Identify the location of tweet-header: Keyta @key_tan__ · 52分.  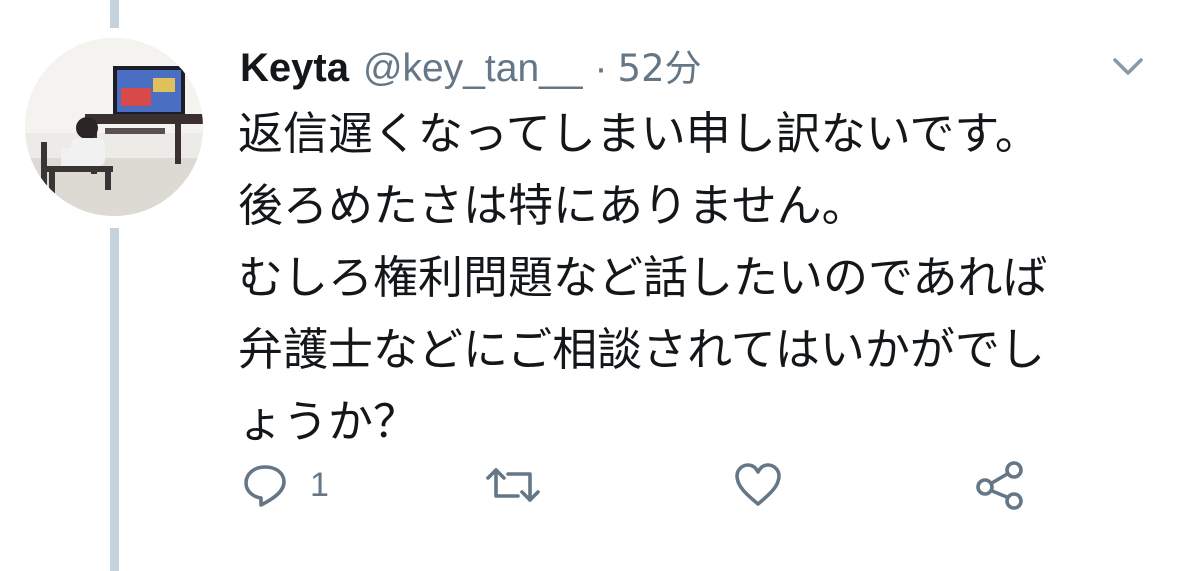
(471, 66).